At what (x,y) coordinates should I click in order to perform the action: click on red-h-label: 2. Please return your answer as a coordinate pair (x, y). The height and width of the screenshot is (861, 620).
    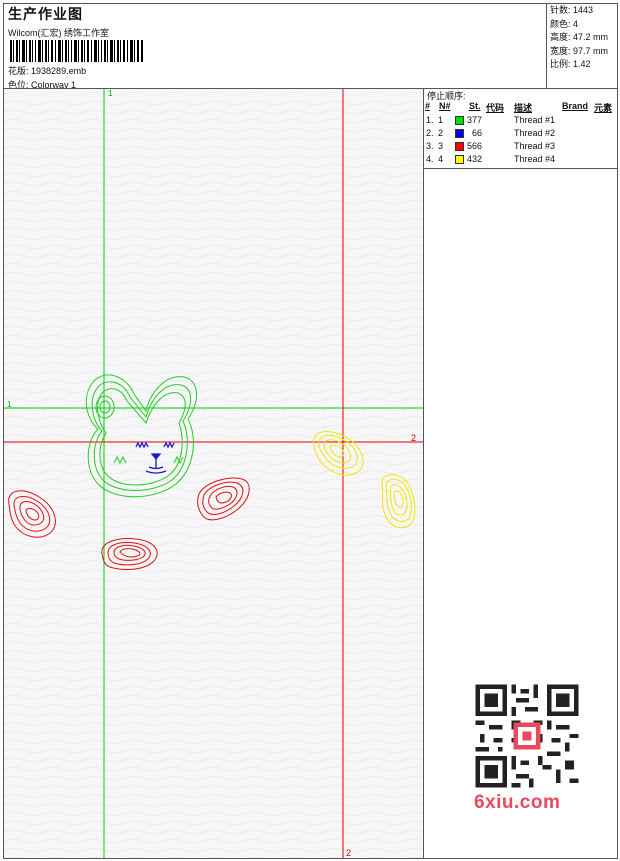
    Looking at the image, I should click on (413, 438).